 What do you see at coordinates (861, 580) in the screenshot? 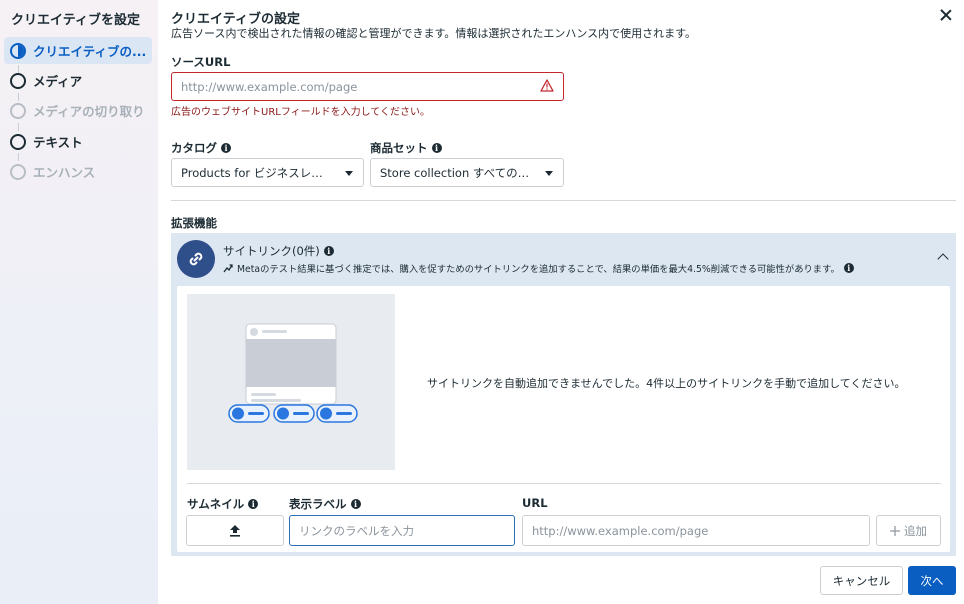
I see `cancel-button: キャンセル` at bounding box center [861, 580].